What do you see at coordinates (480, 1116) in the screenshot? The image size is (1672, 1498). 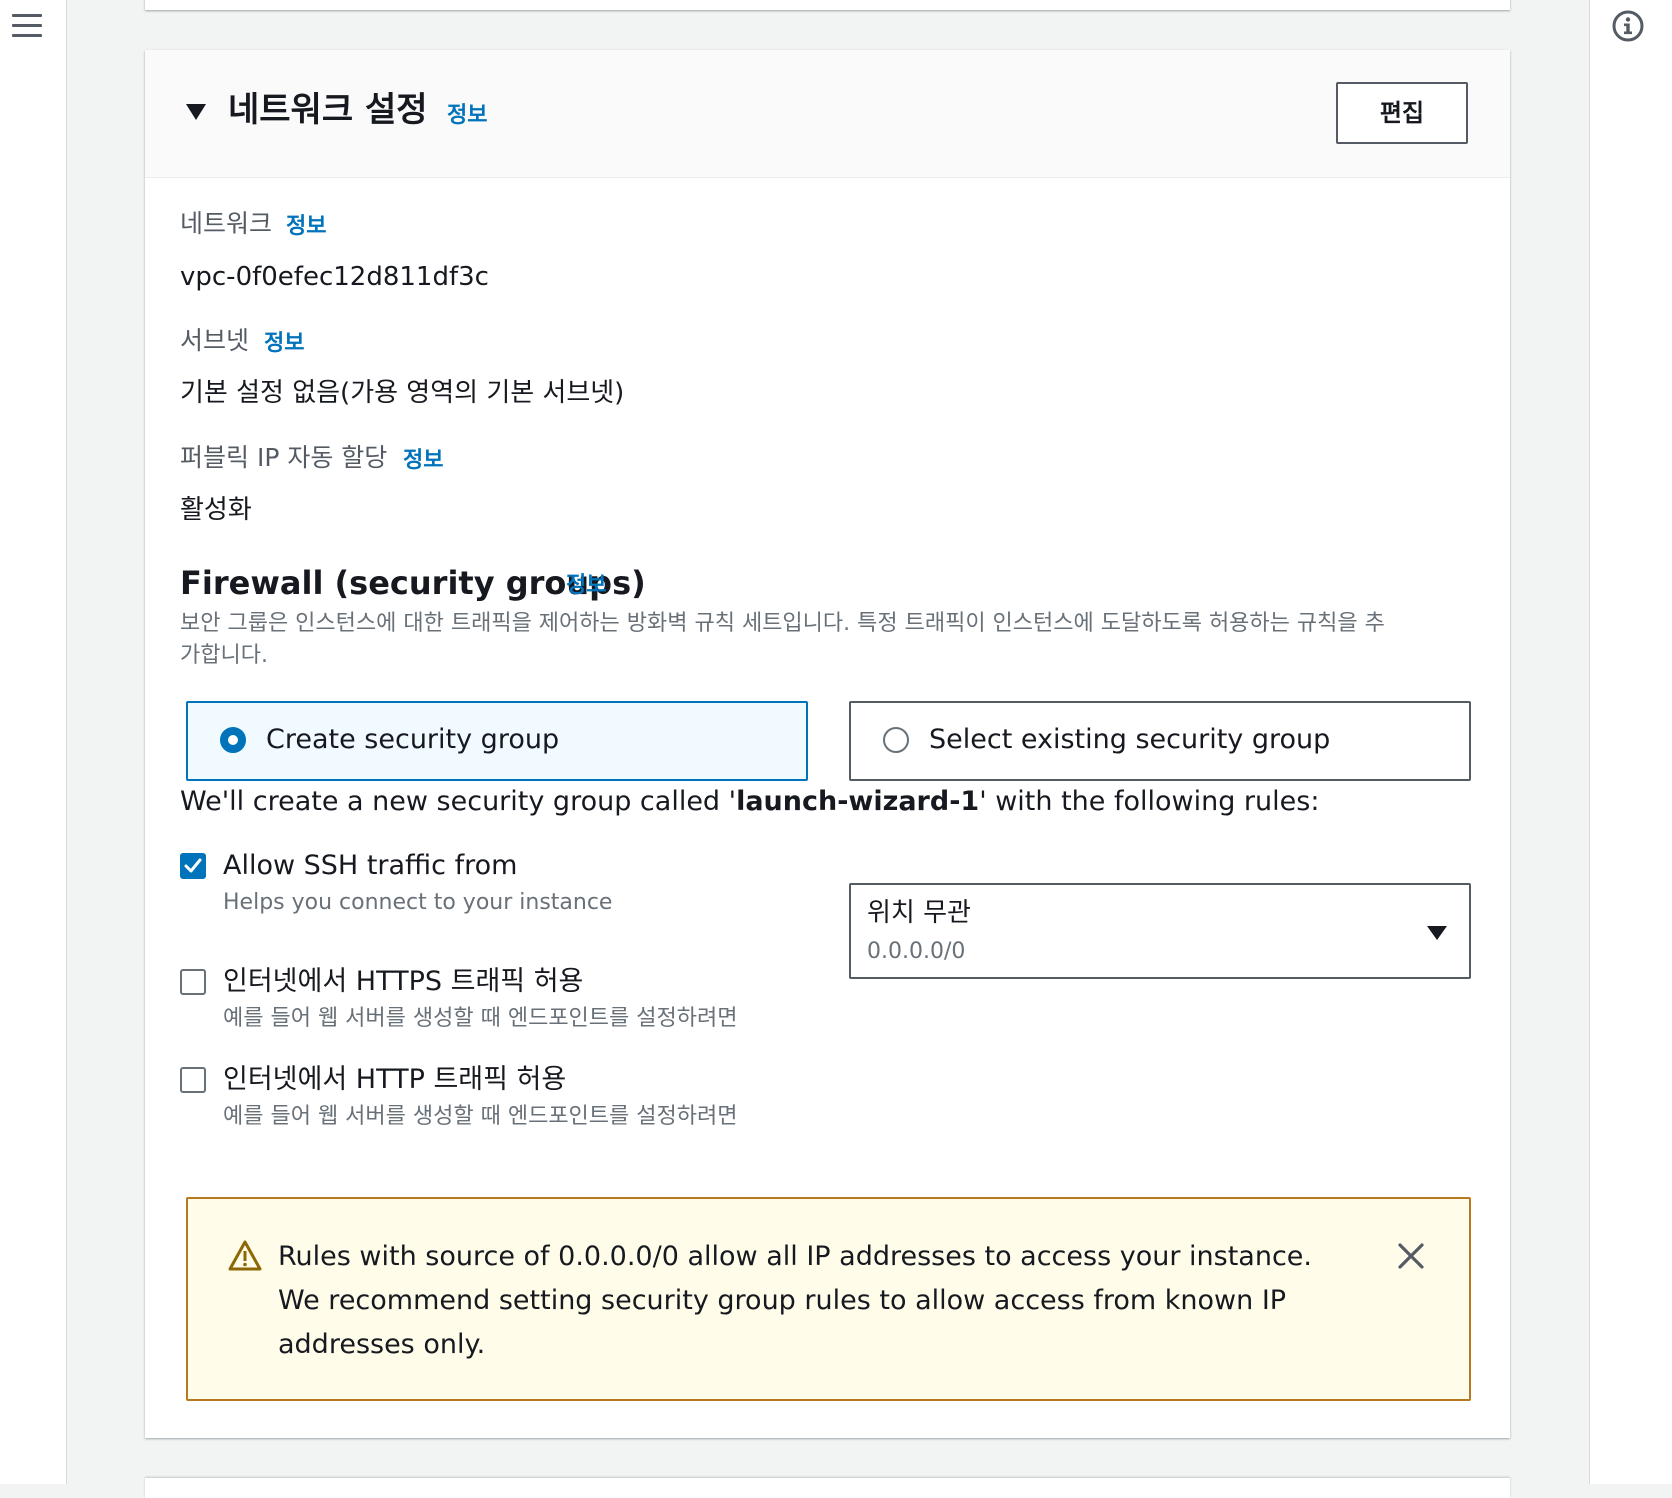 I see `allow-http-description: 예를 들어 웹 서버를 생성할 때 엔드포인트를 설정하려면` at bounding box center [480, 1116].